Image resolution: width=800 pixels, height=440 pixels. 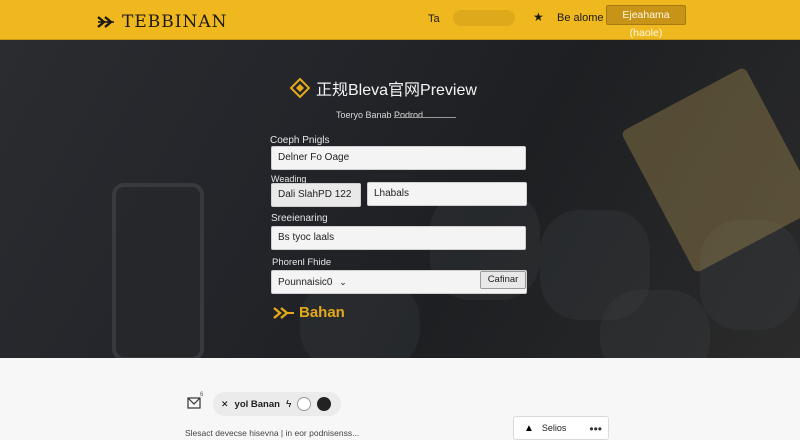 What do you see at coordinates (322, 312) in the screenshot?
I see `hero-logo-text: Bahan` at bounding box center [322, 312].